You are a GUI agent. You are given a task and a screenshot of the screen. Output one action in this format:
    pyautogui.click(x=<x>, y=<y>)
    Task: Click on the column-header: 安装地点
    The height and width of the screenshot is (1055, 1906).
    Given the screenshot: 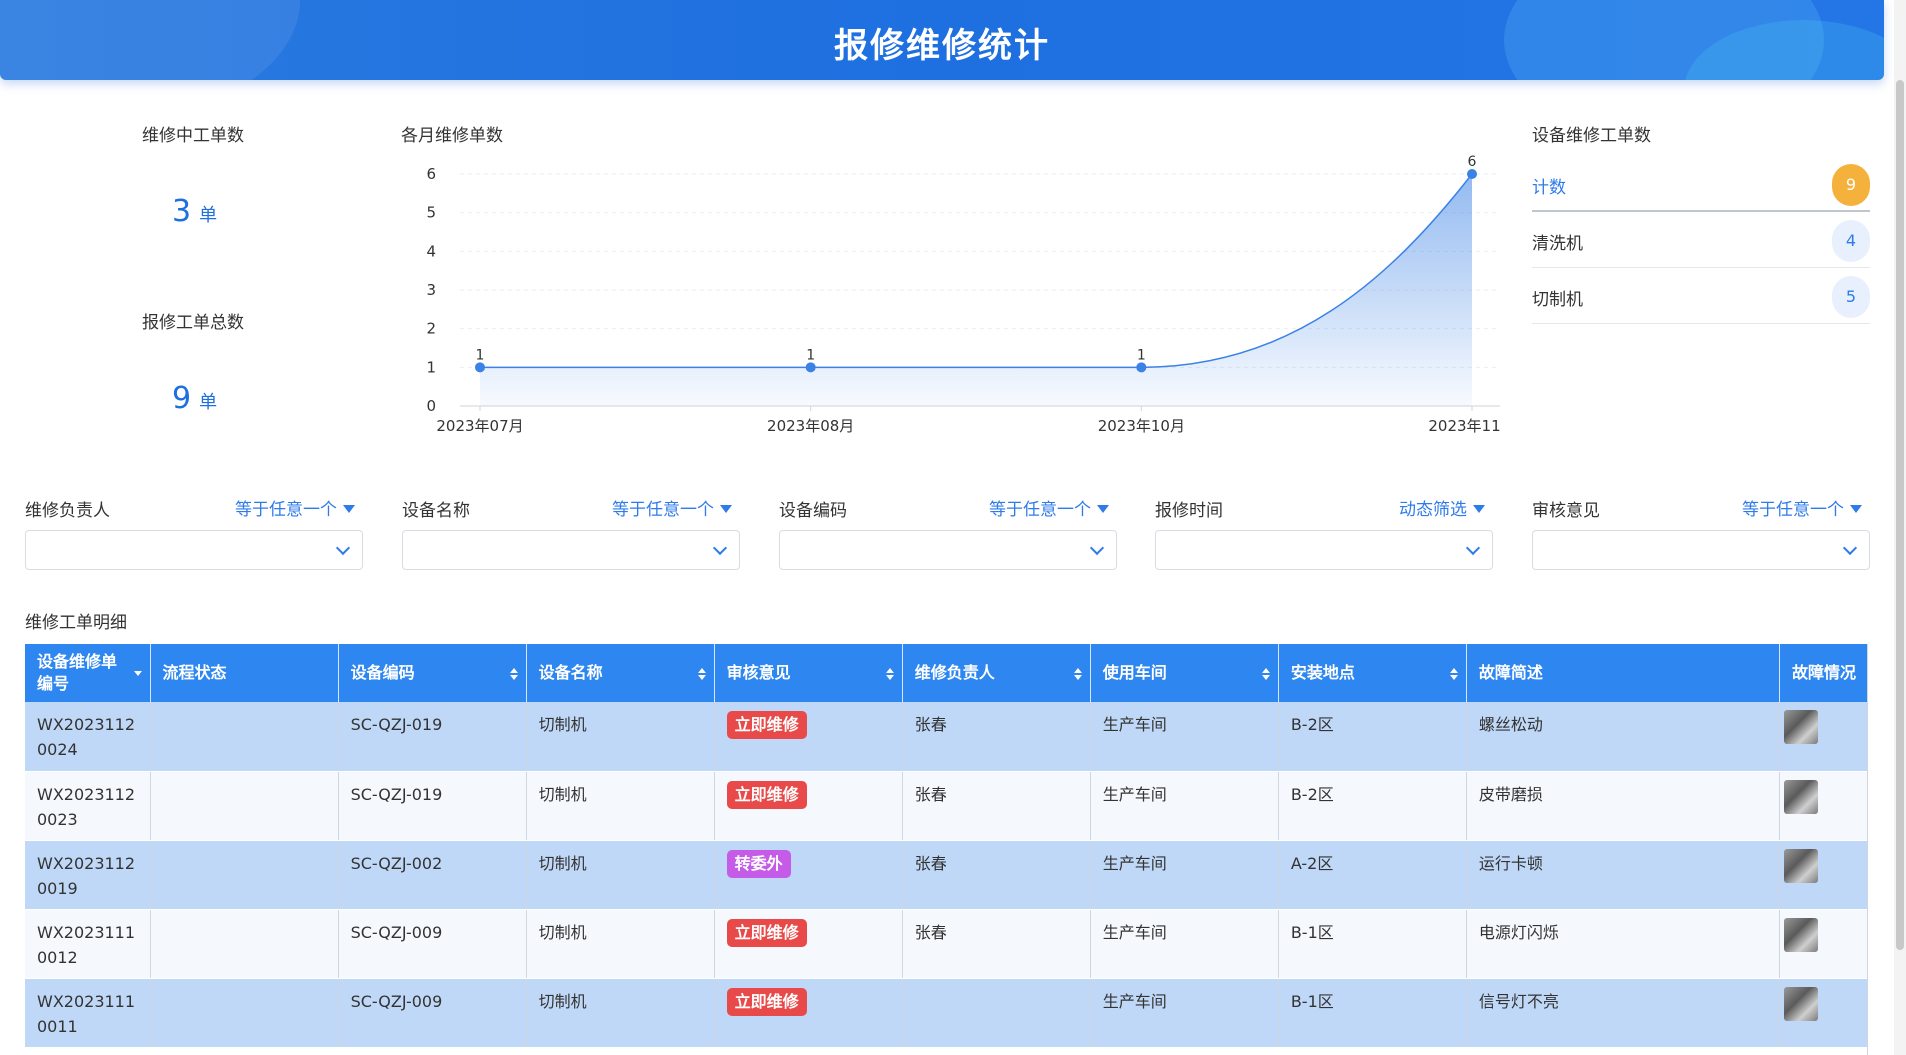 What is the action you would take?
    pyautogui.click(x=1372, y=673)
    